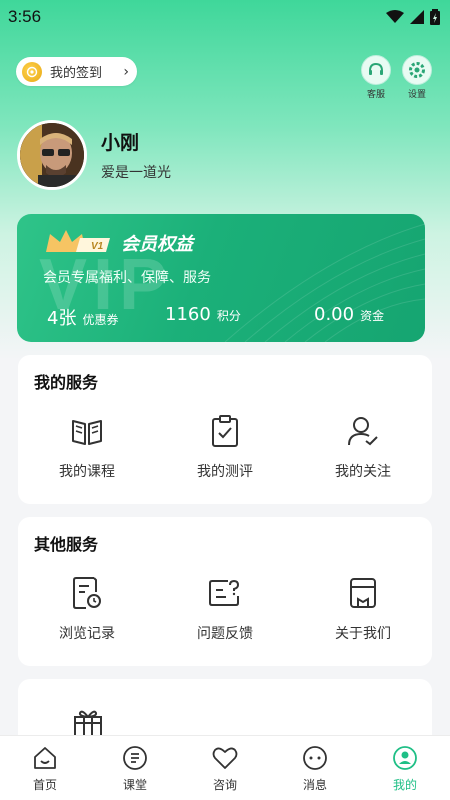 The height and width of the screenshot is (800, 450). Describe the element at coordinates (127, 278) in the screenshot. I see `vip-subtitle: 会员专属福利、保障、服务` at that location.